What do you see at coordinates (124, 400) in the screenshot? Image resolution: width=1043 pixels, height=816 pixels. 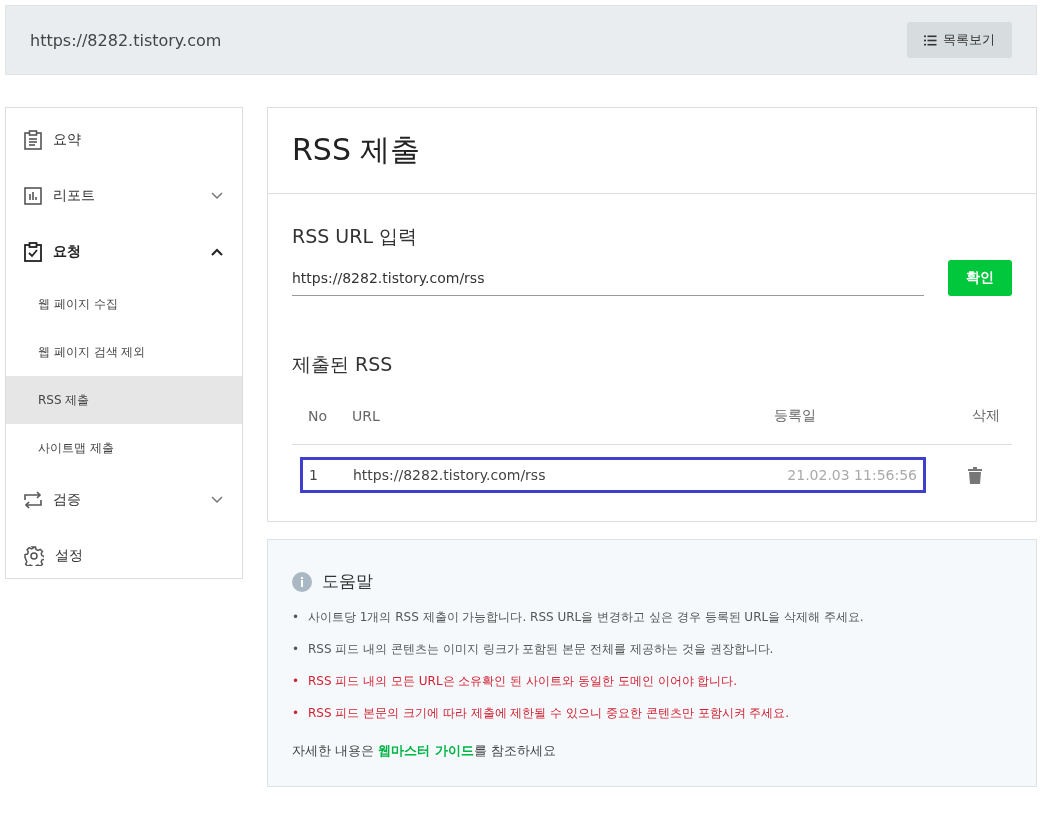 I see `submenu-item: RSS 제출` at bounding box center [124, 400].